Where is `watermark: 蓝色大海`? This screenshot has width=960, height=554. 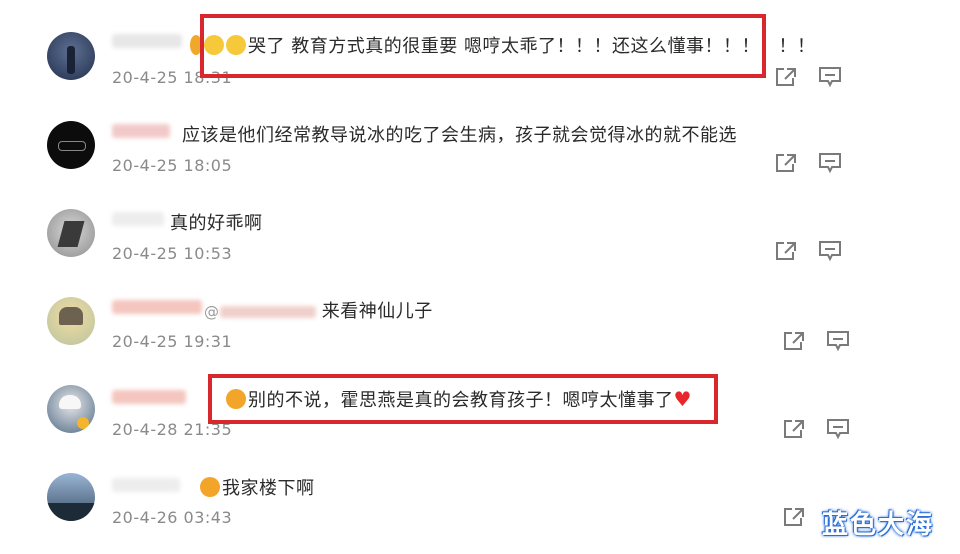 watermark: 蓝色大海 is located at coordinates (878, 525).